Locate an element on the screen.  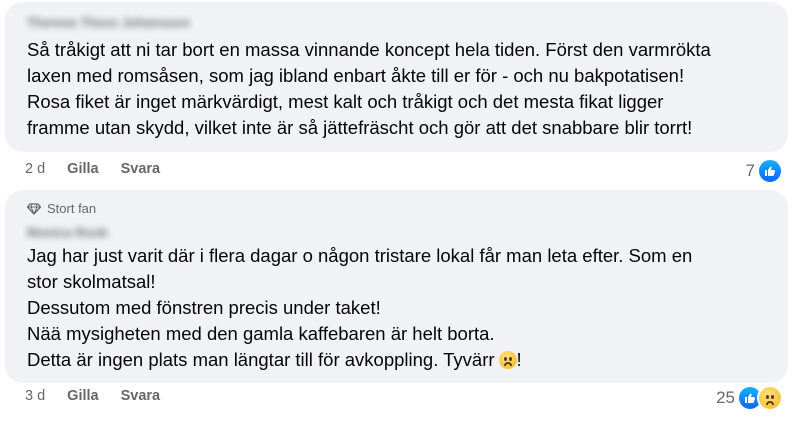
reaction-summary: 7 is located at coordinates (764, 171).